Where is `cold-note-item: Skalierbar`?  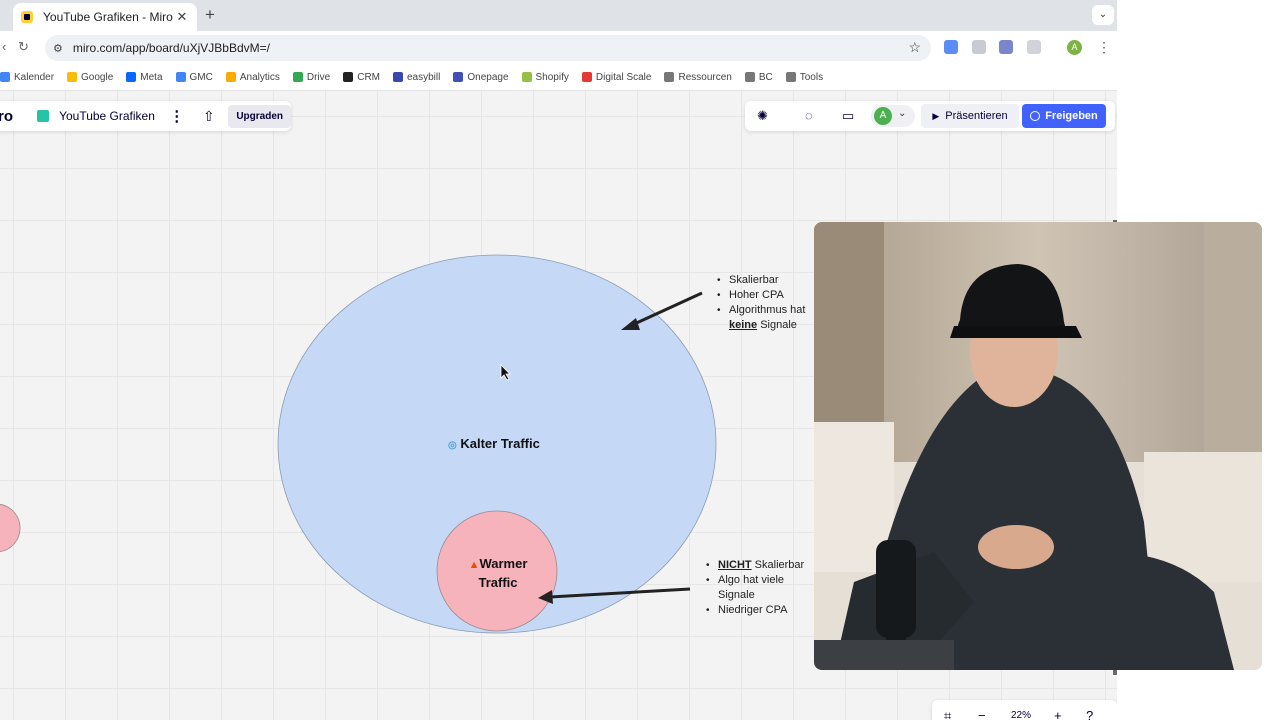
cold-note-item: Skalierbar is located at coordinates (772, 280).